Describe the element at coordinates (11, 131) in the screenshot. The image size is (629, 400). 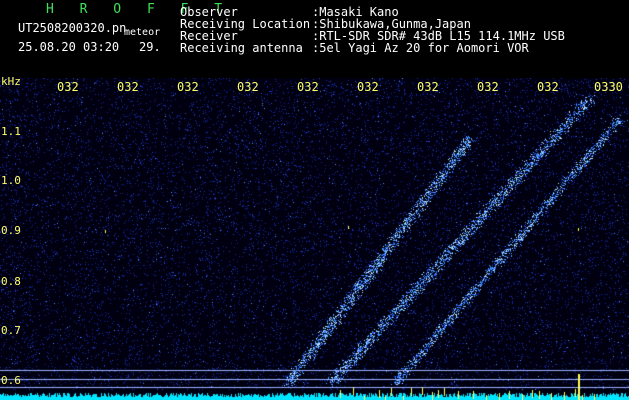
I see `y-tick-1: 1.1` at that location.